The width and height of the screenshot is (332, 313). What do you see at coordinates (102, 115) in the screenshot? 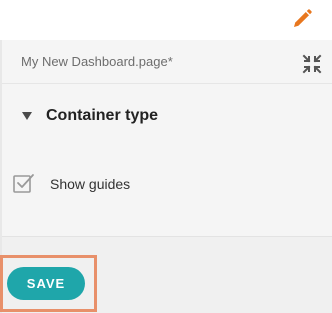
I see `section-title: Container type` at bounding box center [102, 115].